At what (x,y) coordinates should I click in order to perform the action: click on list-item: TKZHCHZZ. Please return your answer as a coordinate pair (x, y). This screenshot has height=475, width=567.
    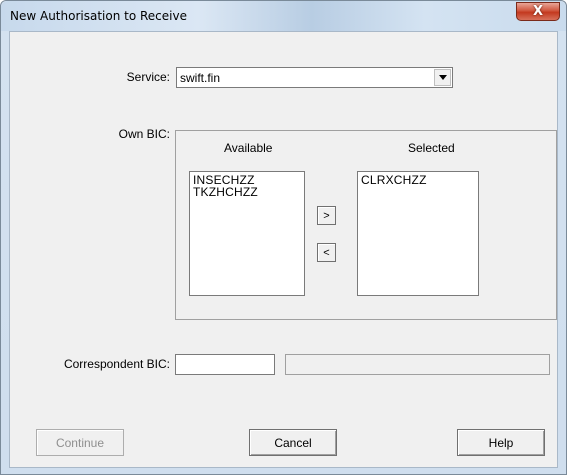
    Looking at the image, I should click on (247, 192).